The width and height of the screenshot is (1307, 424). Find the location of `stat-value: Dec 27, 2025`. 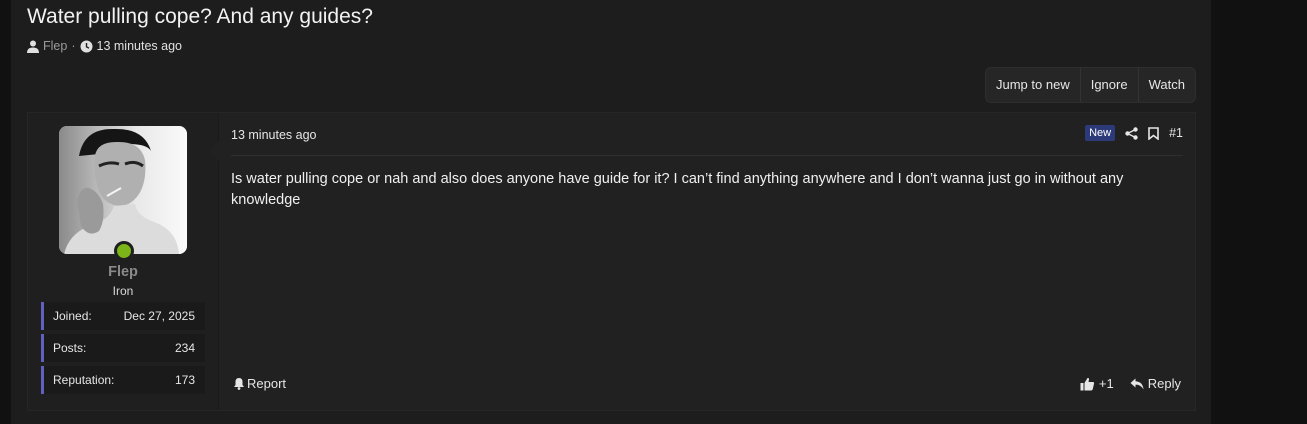

stat-value: Dec 27, 2025 is located at coordinates (159, 316).